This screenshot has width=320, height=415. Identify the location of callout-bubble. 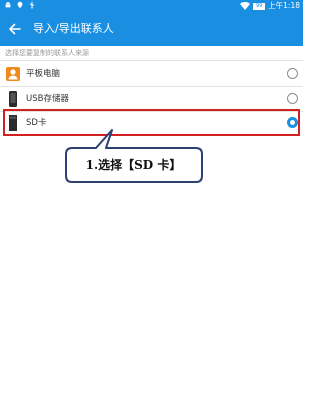
(134, 156).